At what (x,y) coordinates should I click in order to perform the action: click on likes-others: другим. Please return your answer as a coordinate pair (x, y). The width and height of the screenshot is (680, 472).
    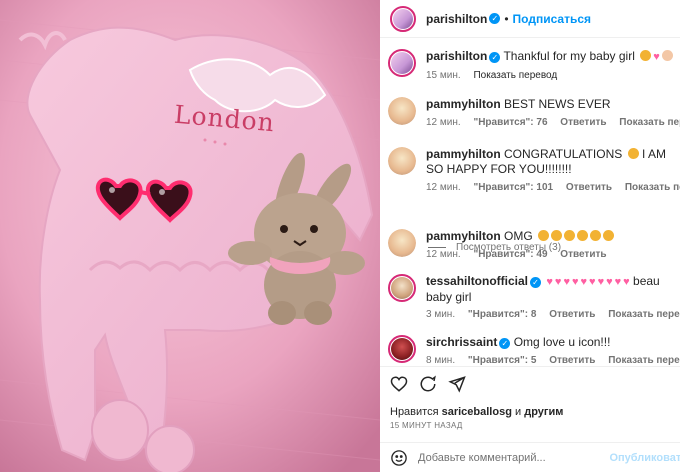
    Looking at the image, I should click on (543, 412).